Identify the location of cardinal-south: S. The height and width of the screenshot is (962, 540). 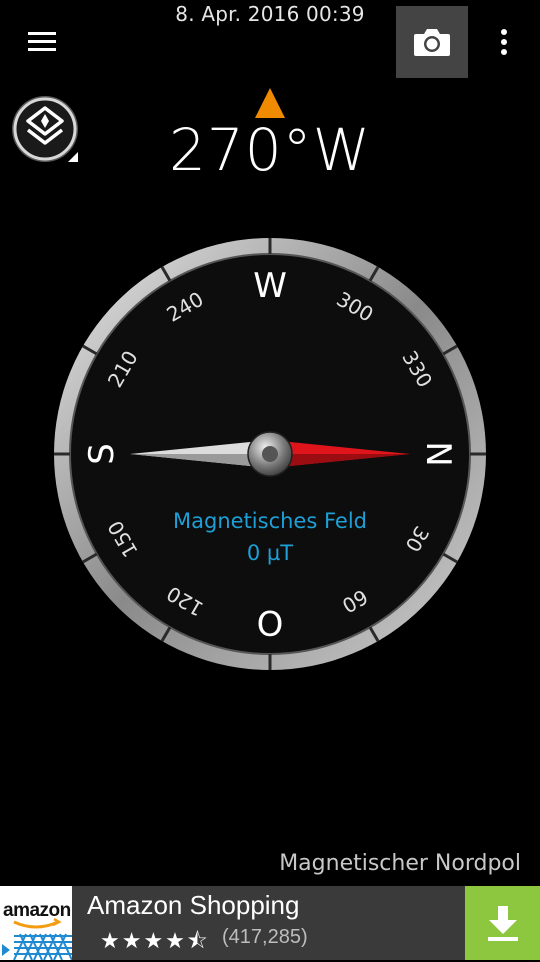
(102, 454).